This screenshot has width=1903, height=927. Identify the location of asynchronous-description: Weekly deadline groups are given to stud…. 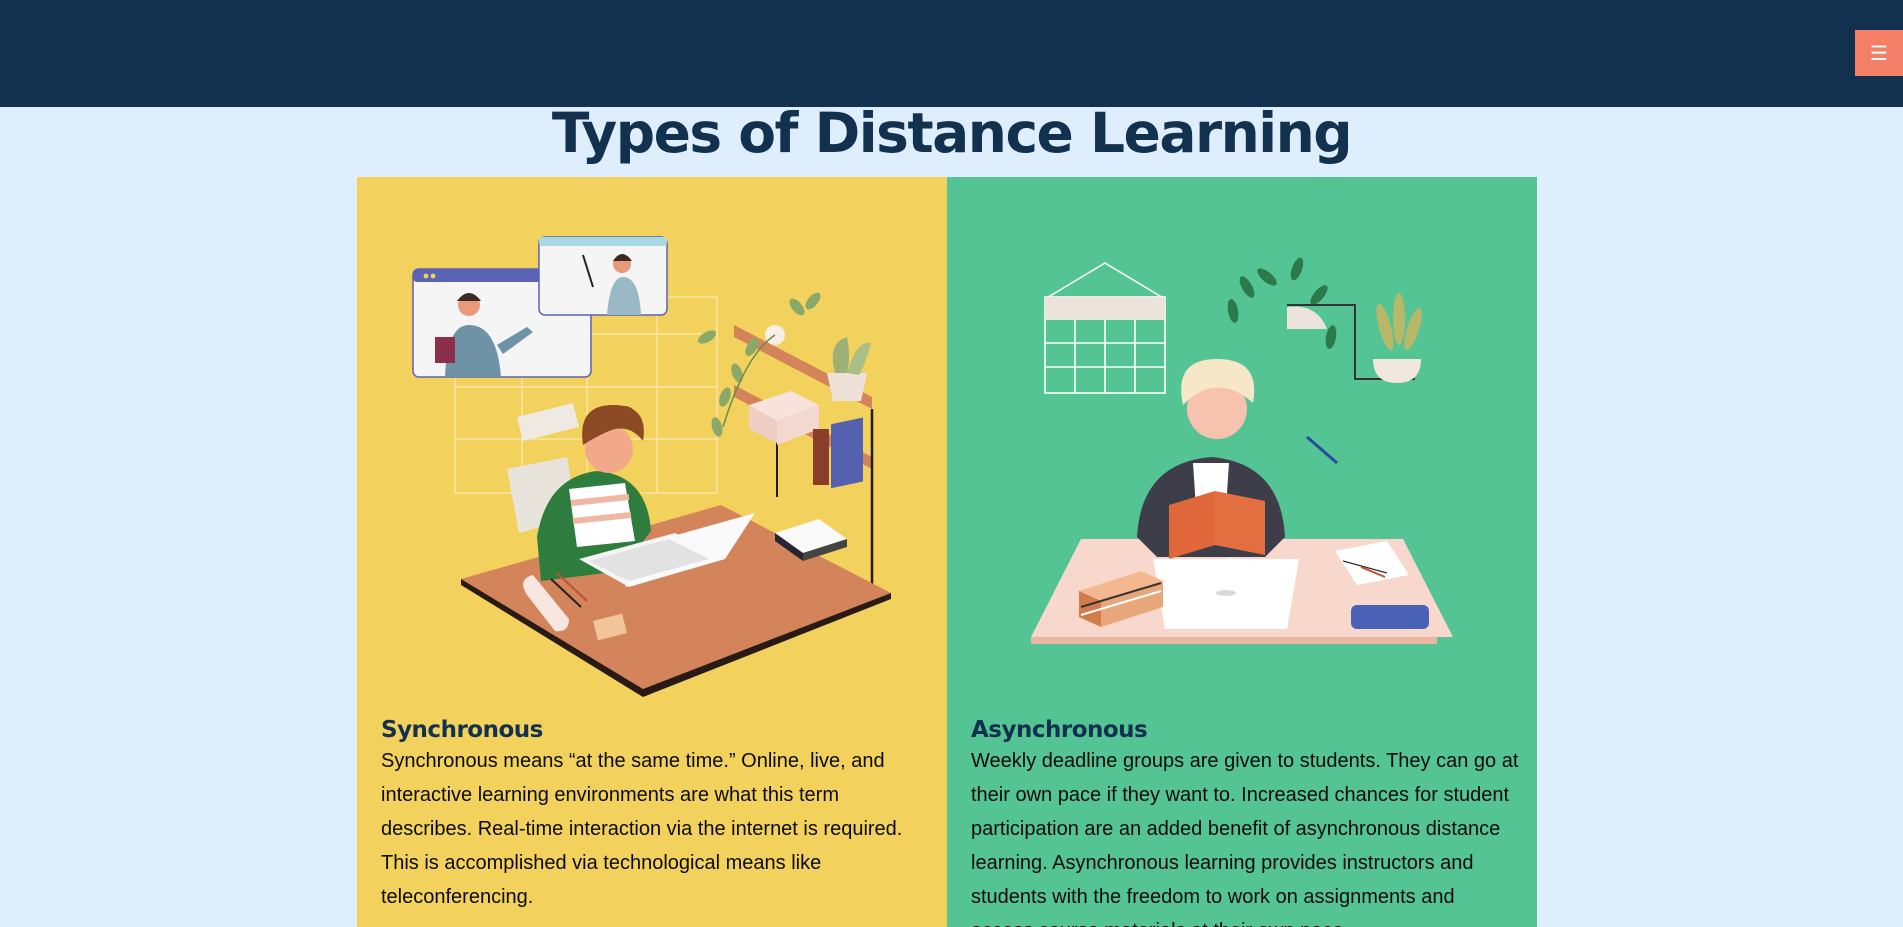
(1245, 838).